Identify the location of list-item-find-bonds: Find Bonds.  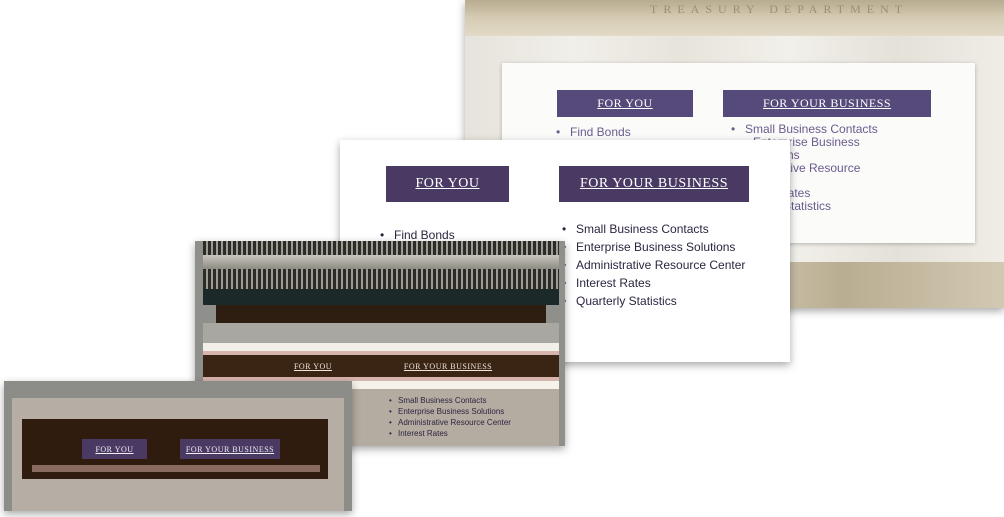
(593, 132).